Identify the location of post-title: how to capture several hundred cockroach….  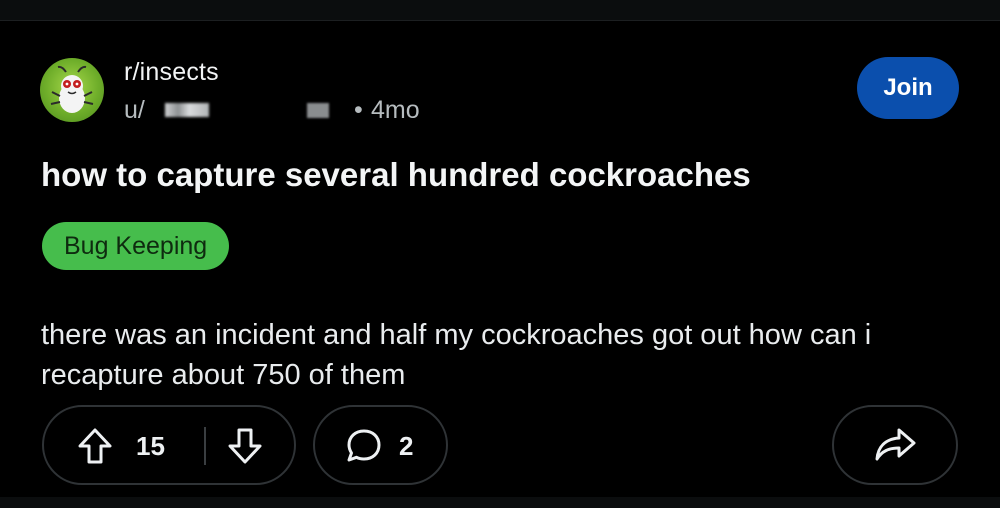
(396, 175).